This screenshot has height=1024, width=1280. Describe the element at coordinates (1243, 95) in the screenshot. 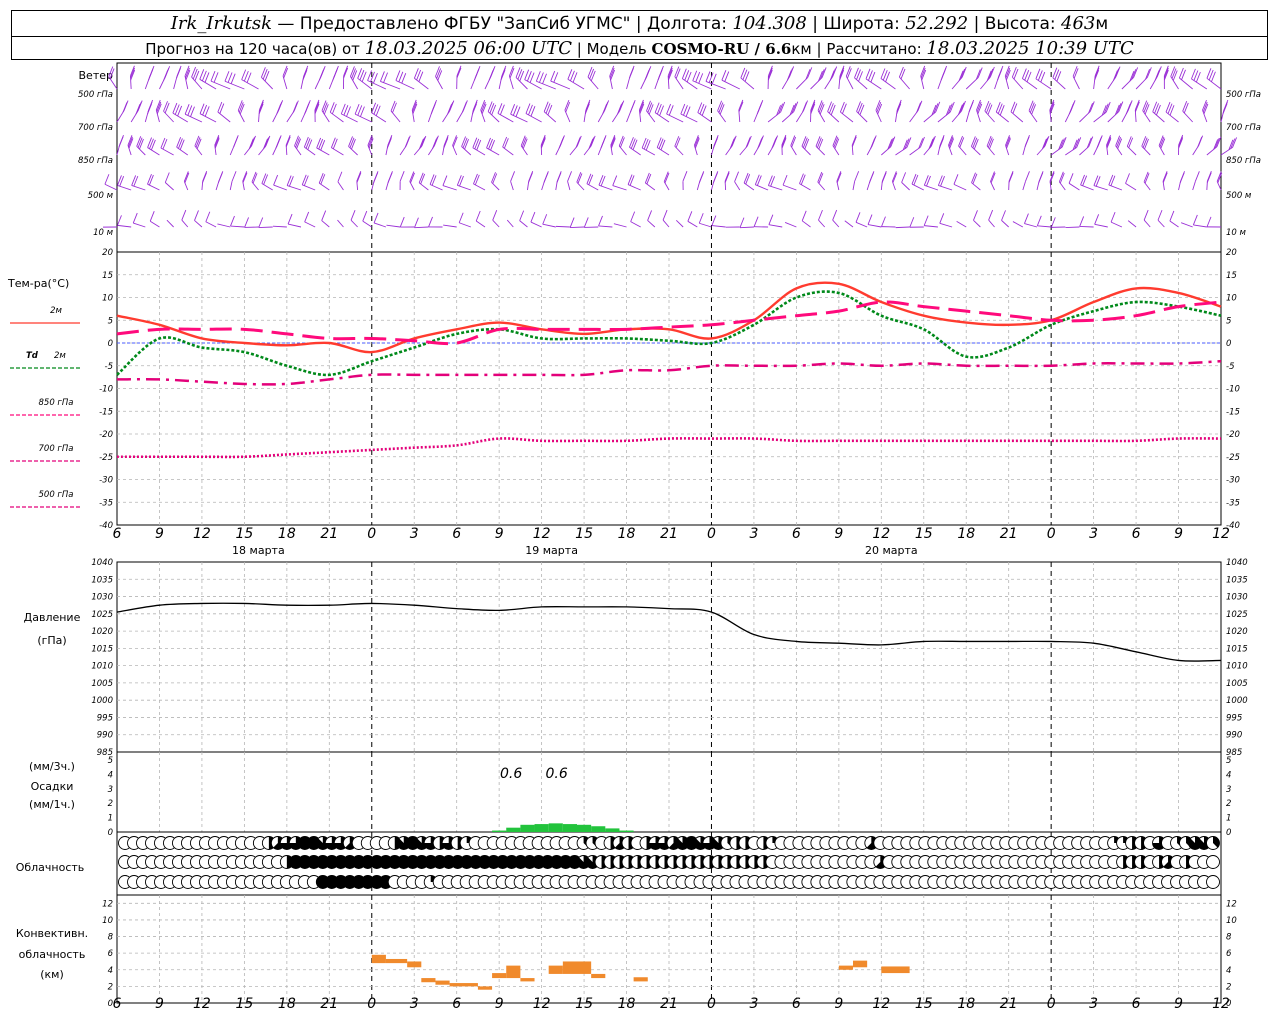

I see `wind-level-label-right: 500 гПа` at that location.